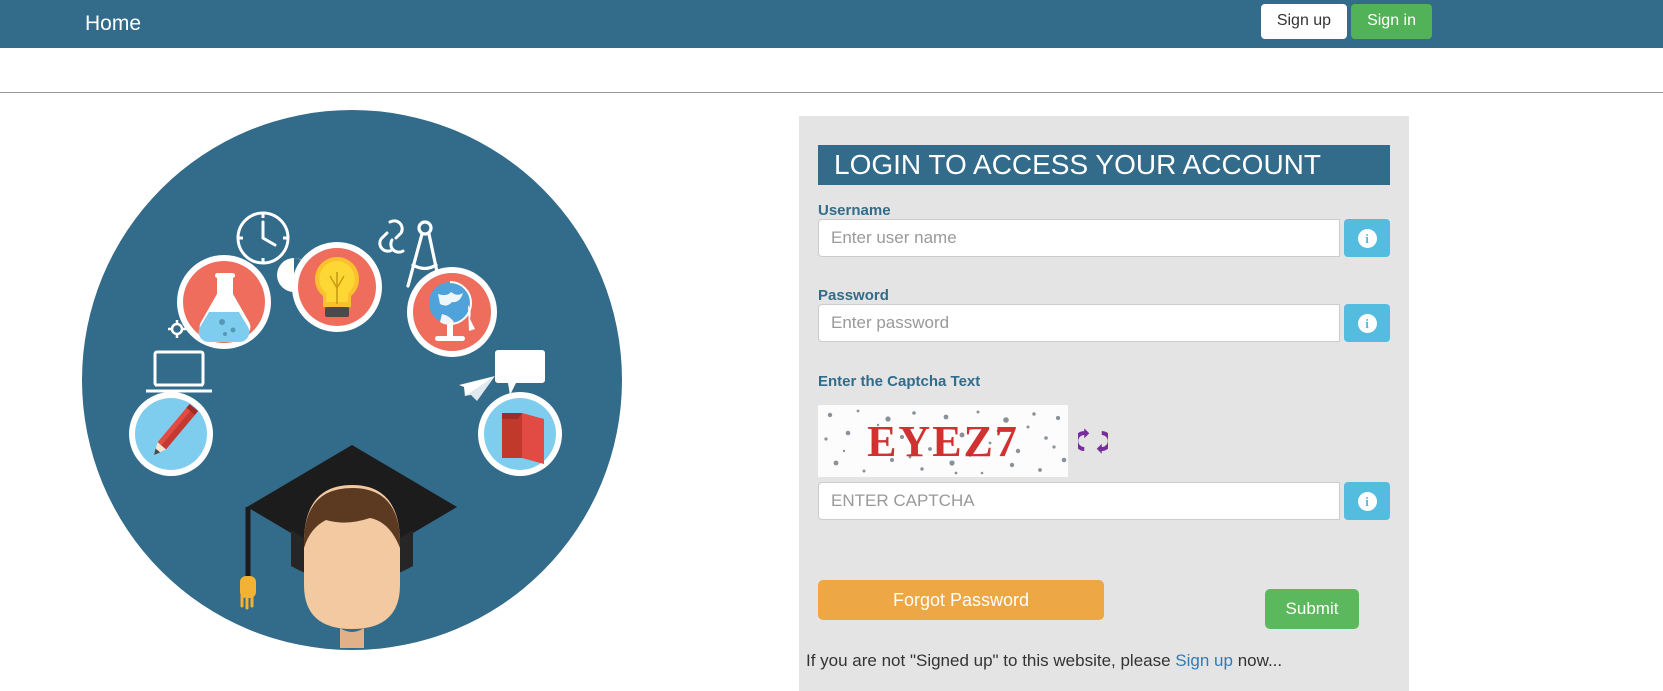  I want to click on globe-icon, so click(452, 312).